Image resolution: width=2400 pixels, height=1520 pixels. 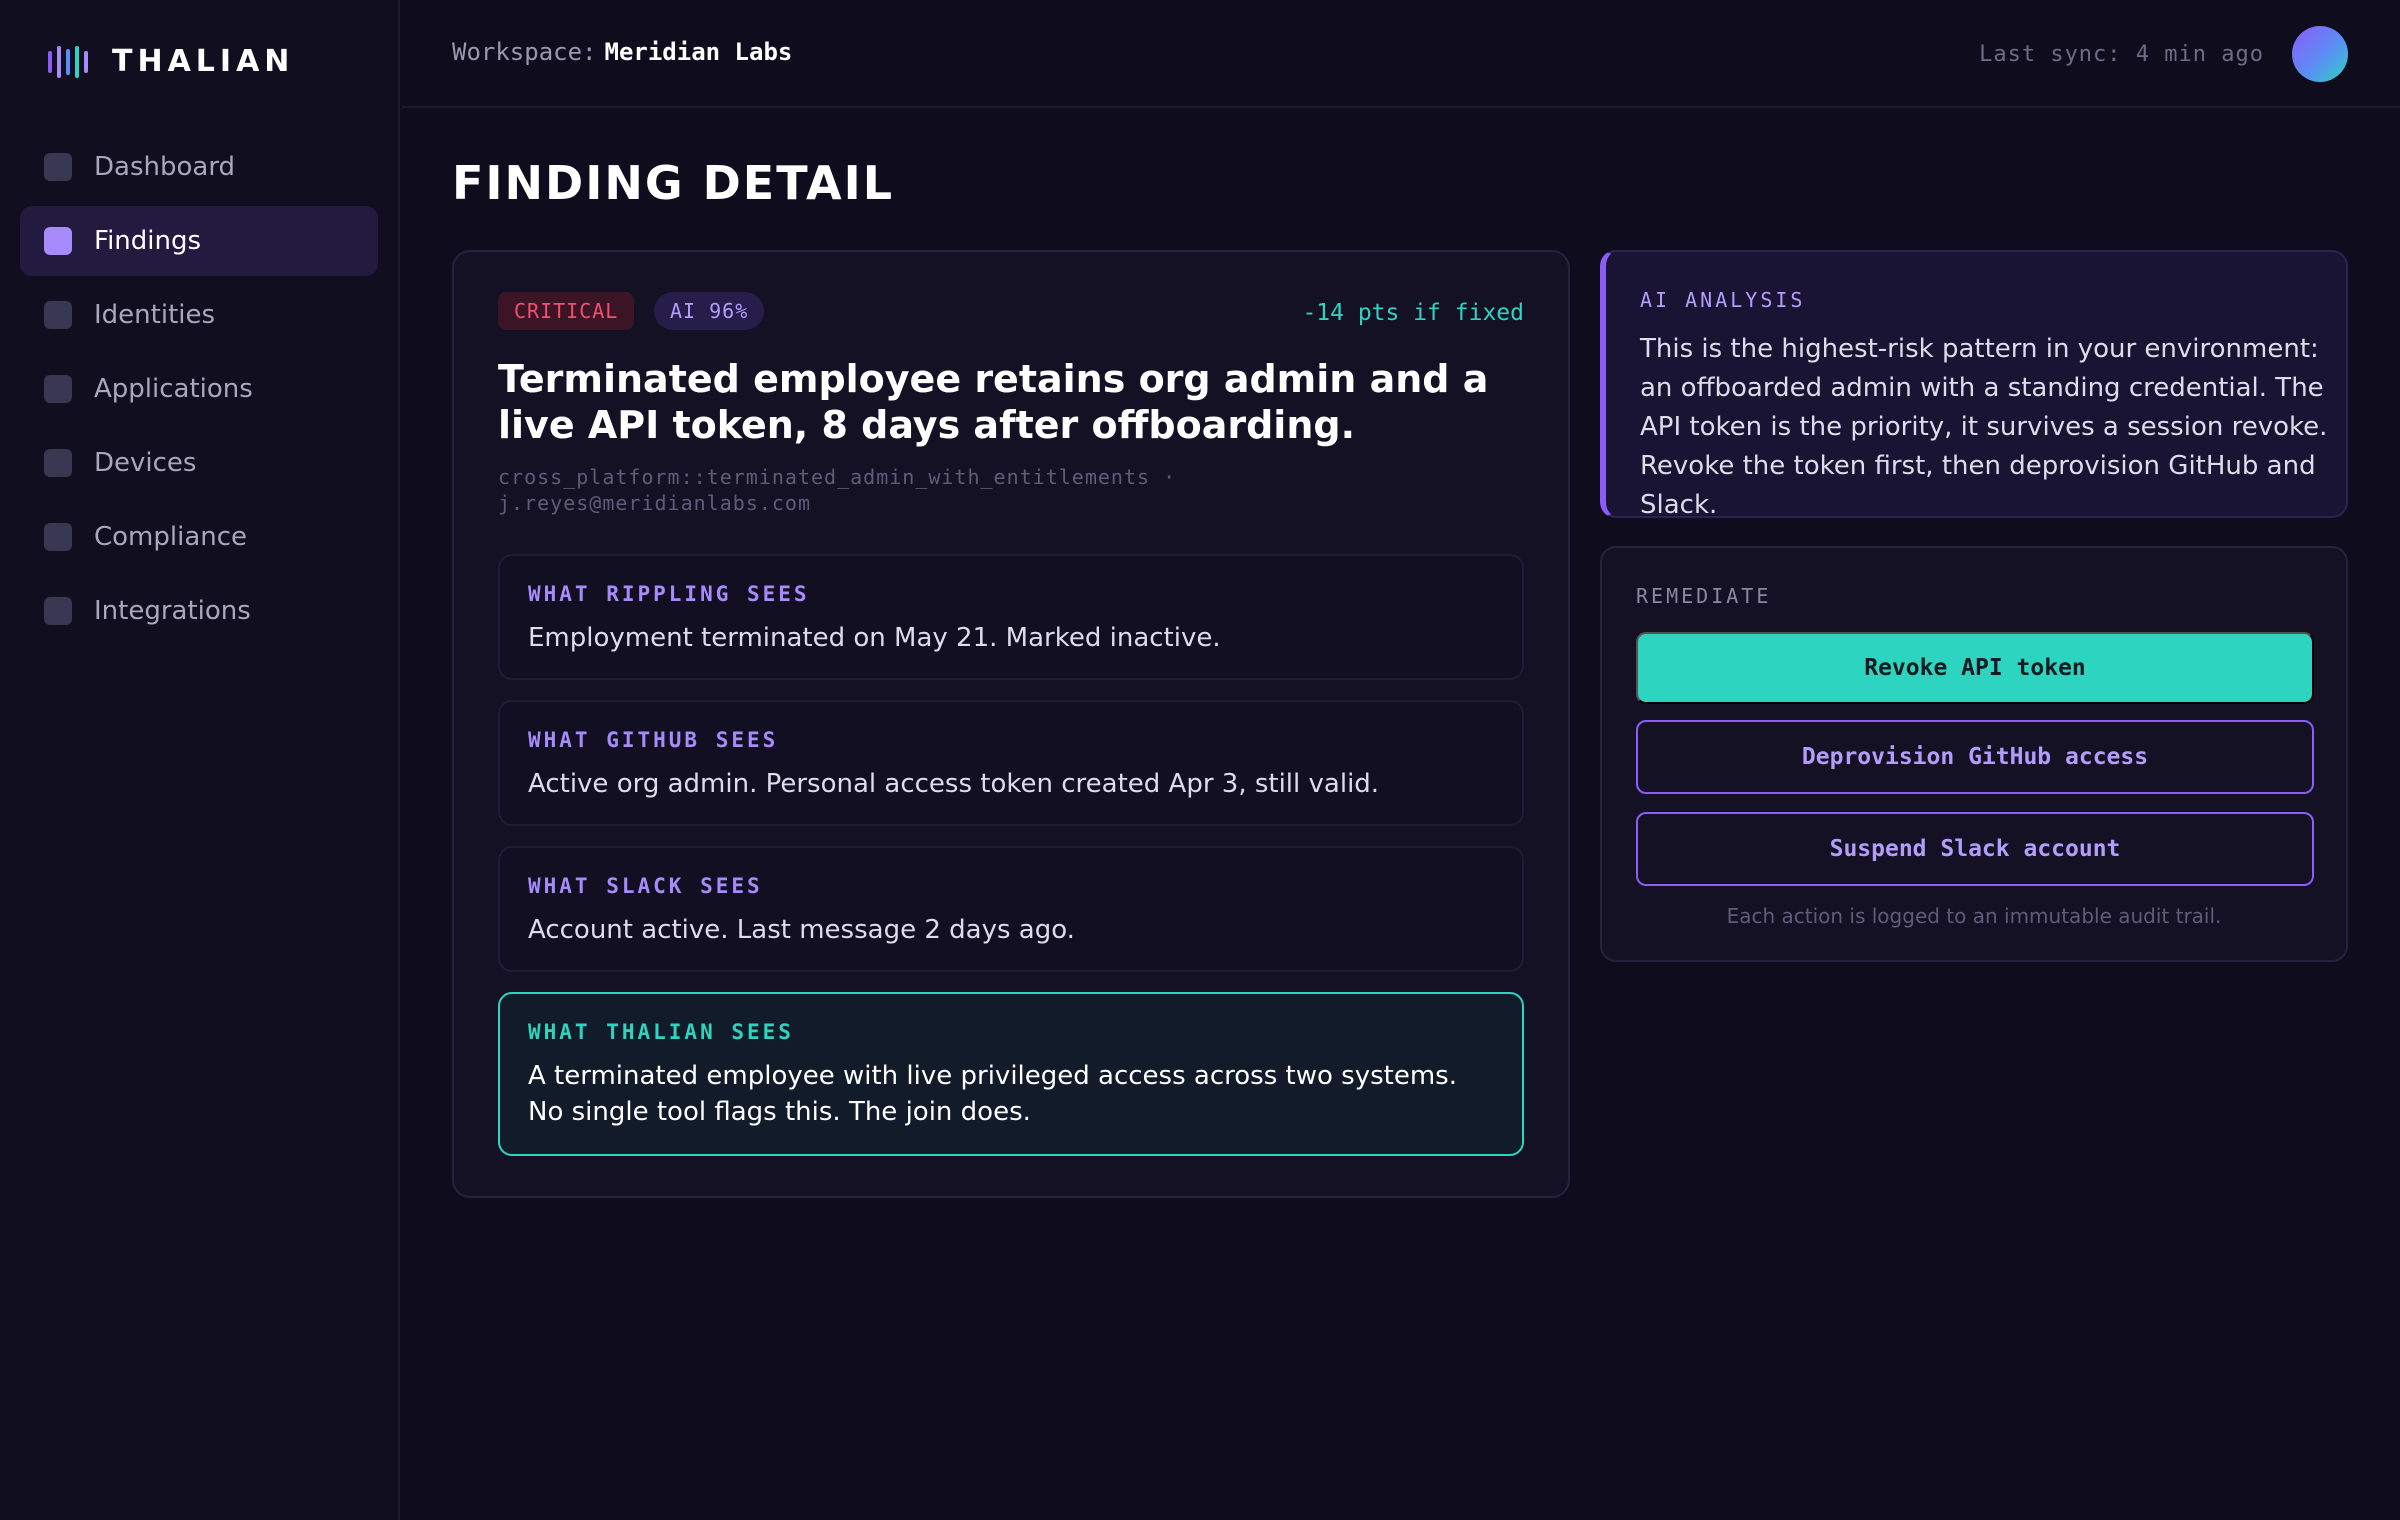 What do you see at coordinates (801, 930) in the screenshot?
I see `perspective-text: Account active. Last message 2 days ago.` at bounding box center [801, 930].